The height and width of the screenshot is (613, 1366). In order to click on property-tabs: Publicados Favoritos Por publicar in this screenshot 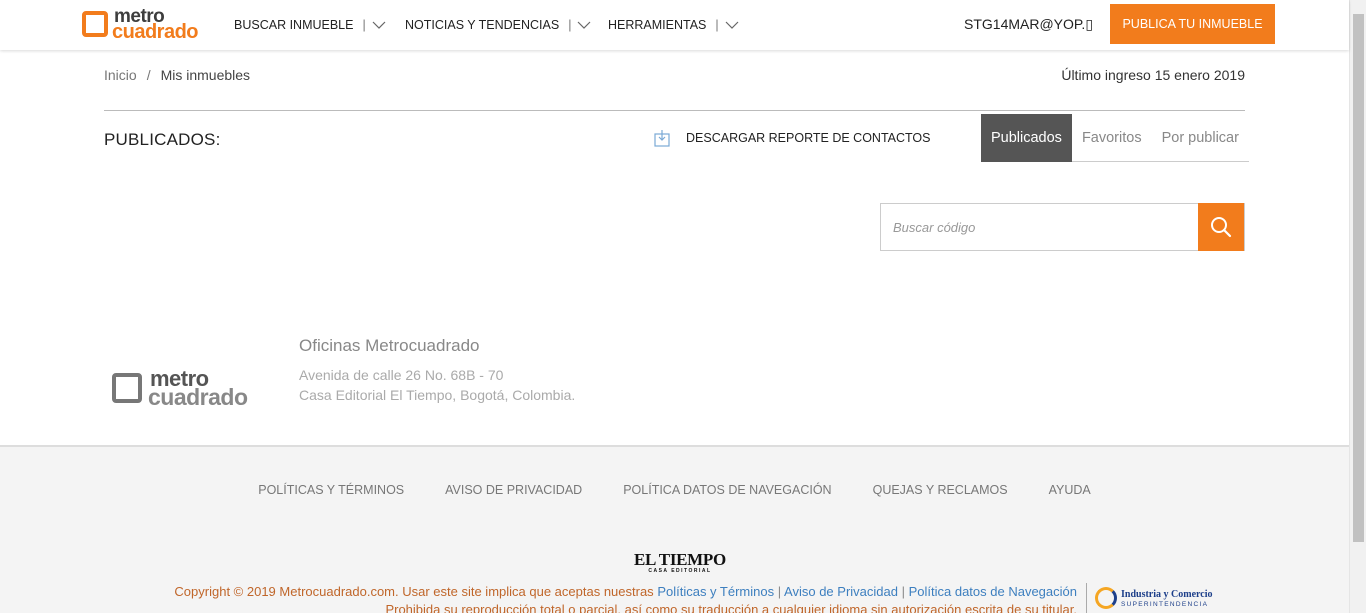, I will do `click(1115, 138)`.